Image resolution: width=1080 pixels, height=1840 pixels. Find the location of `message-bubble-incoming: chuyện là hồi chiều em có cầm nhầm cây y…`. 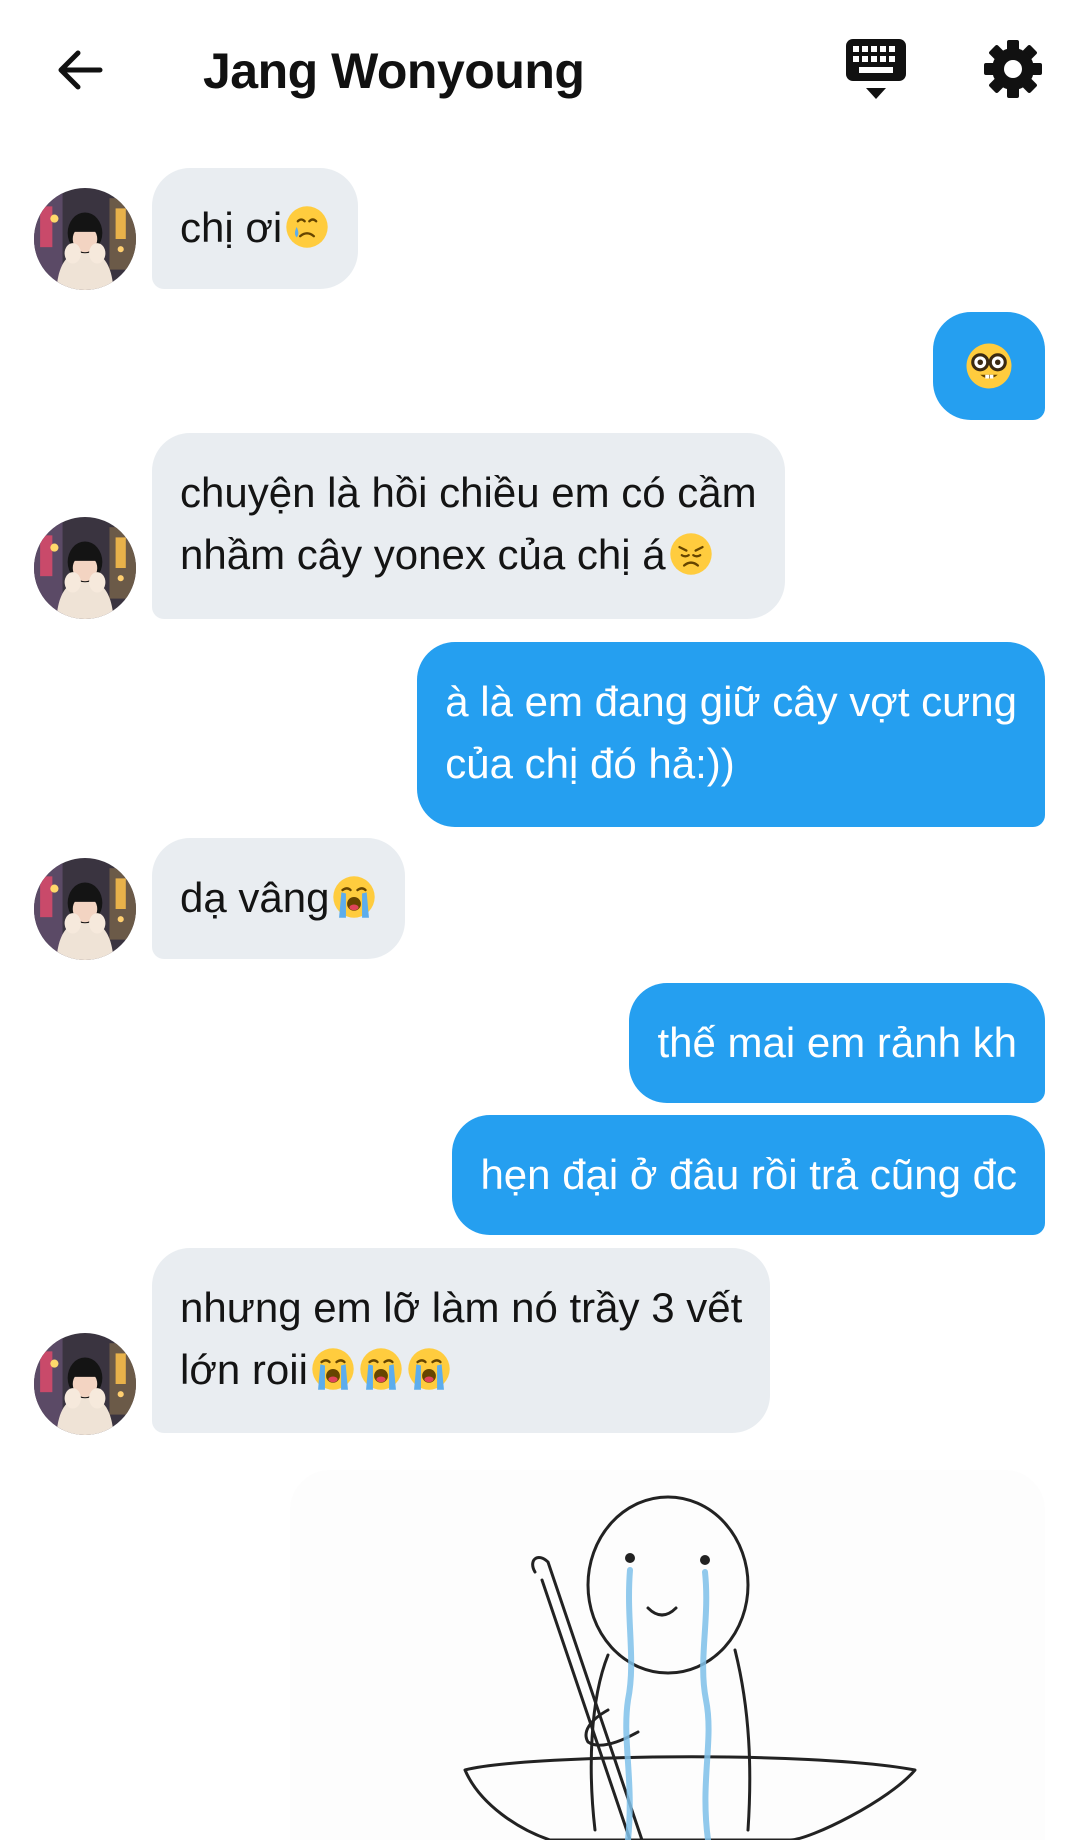

message-bubble-incoming: chuyện là hồi chiều em có cầm nhầm cây y… is located at coordinates (468, 526).